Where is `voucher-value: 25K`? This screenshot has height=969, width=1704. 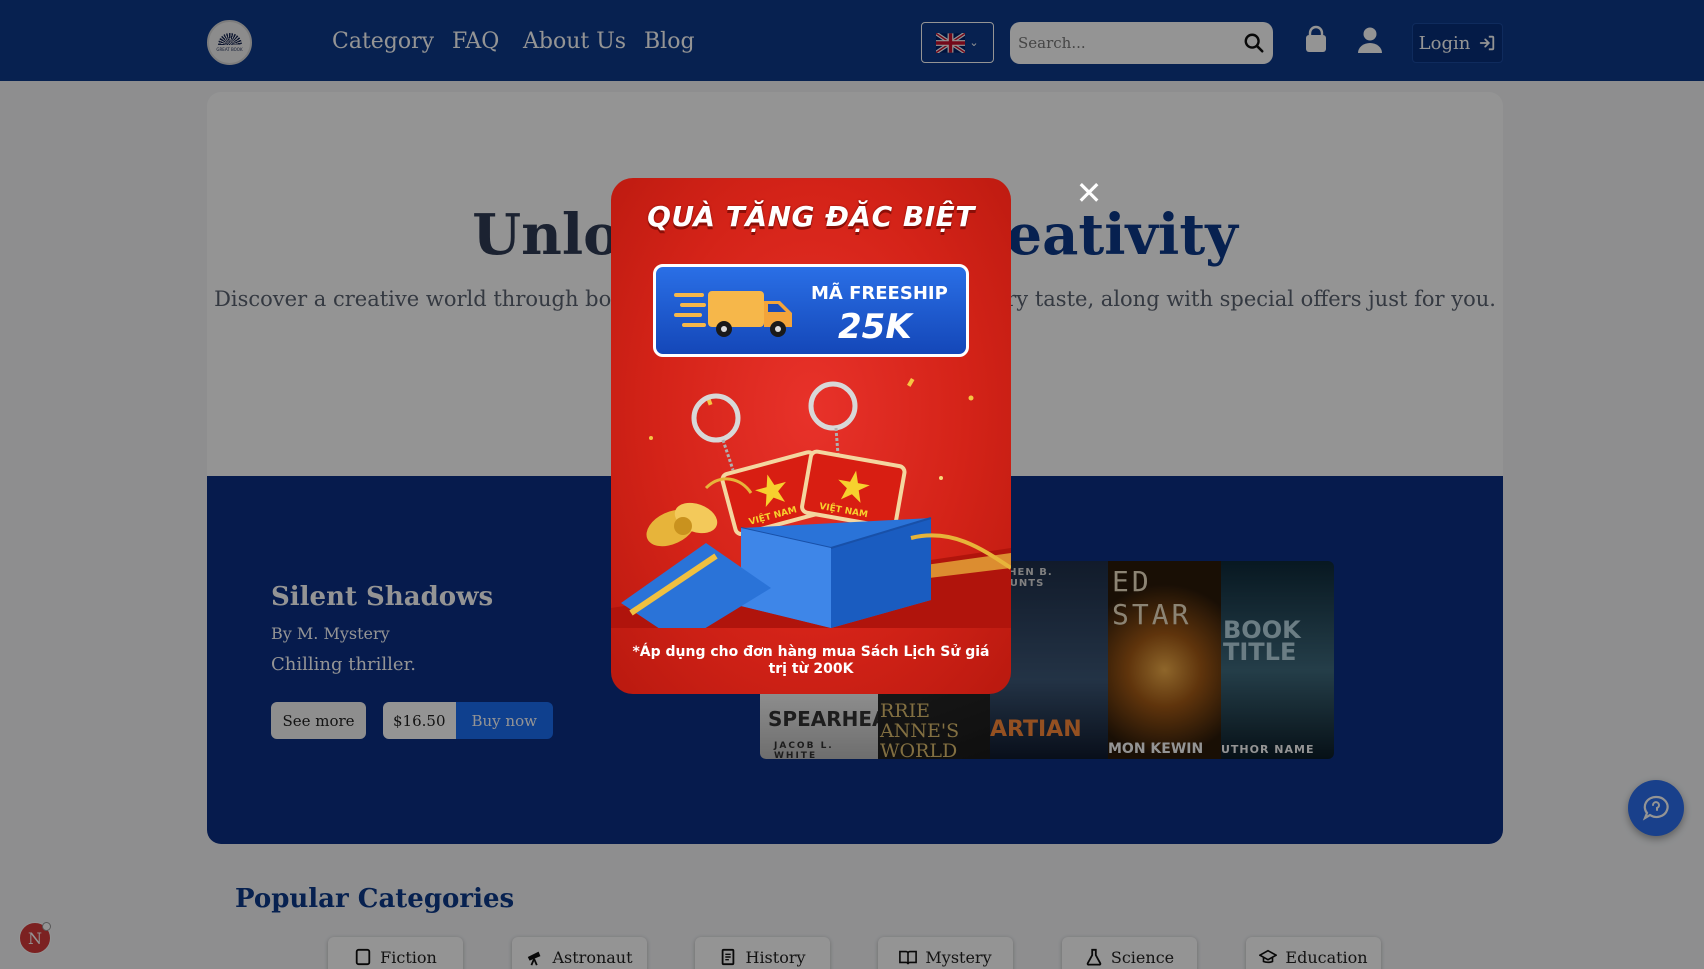 voucher-value: 25K is located at coordinates (875, 327).